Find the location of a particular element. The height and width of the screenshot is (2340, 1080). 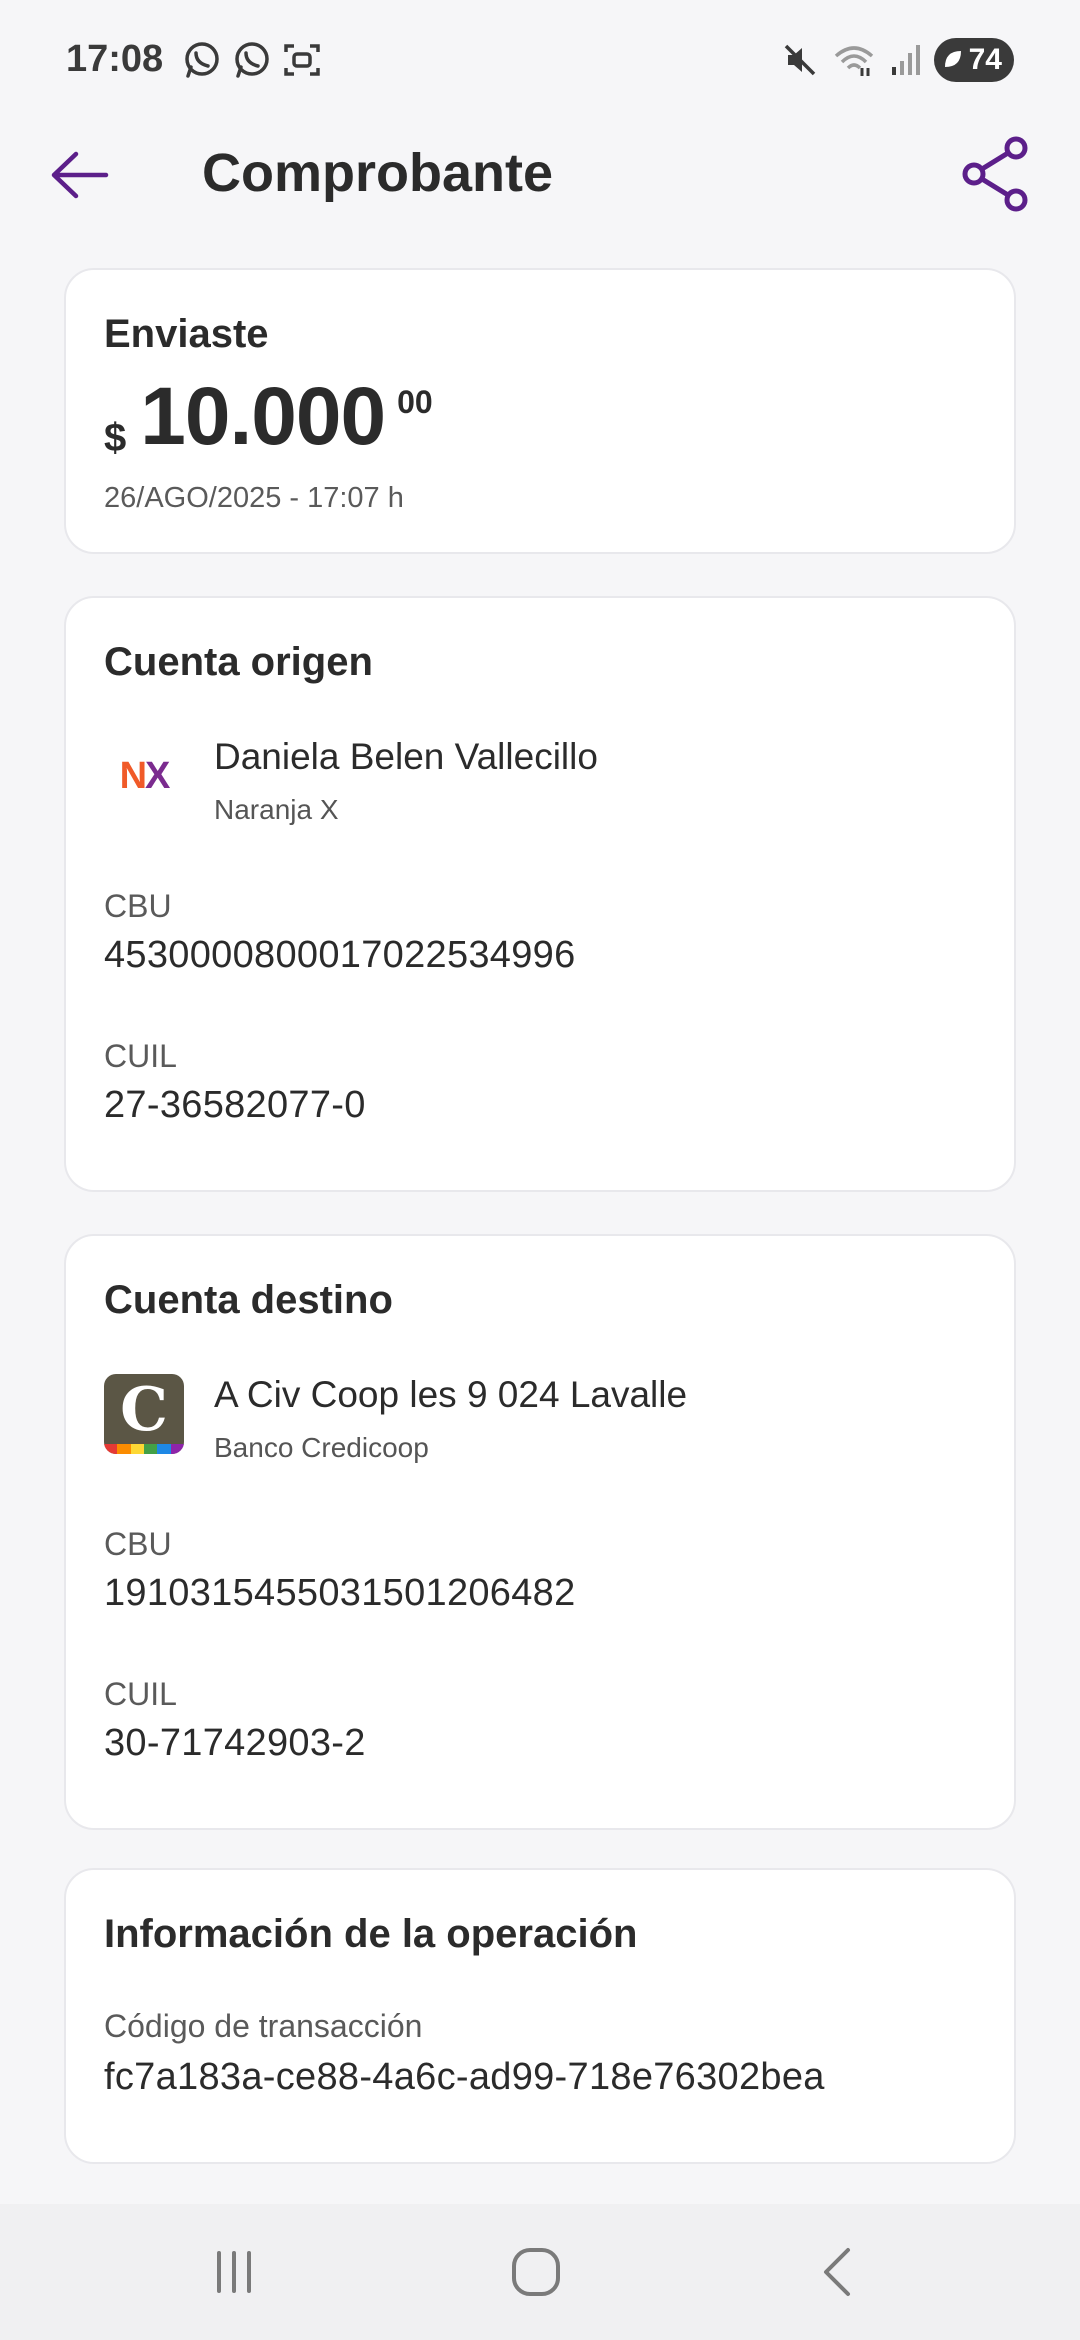

status-bar: 17:08 74 is located at coordinates (540, 60).